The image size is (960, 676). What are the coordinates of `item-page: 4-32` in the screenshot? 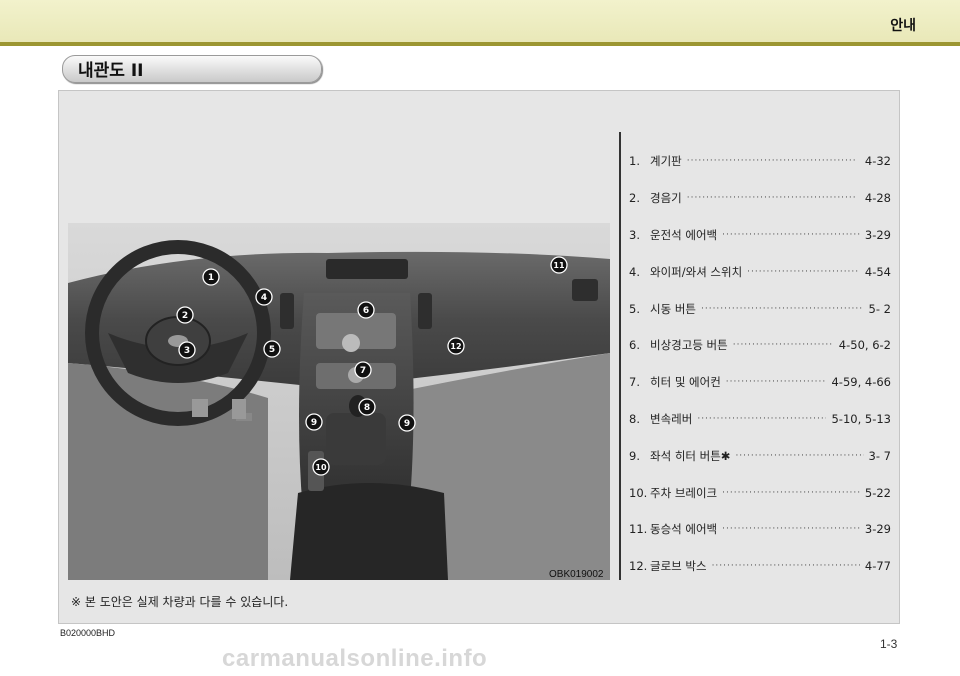 It's located at (877, 161).